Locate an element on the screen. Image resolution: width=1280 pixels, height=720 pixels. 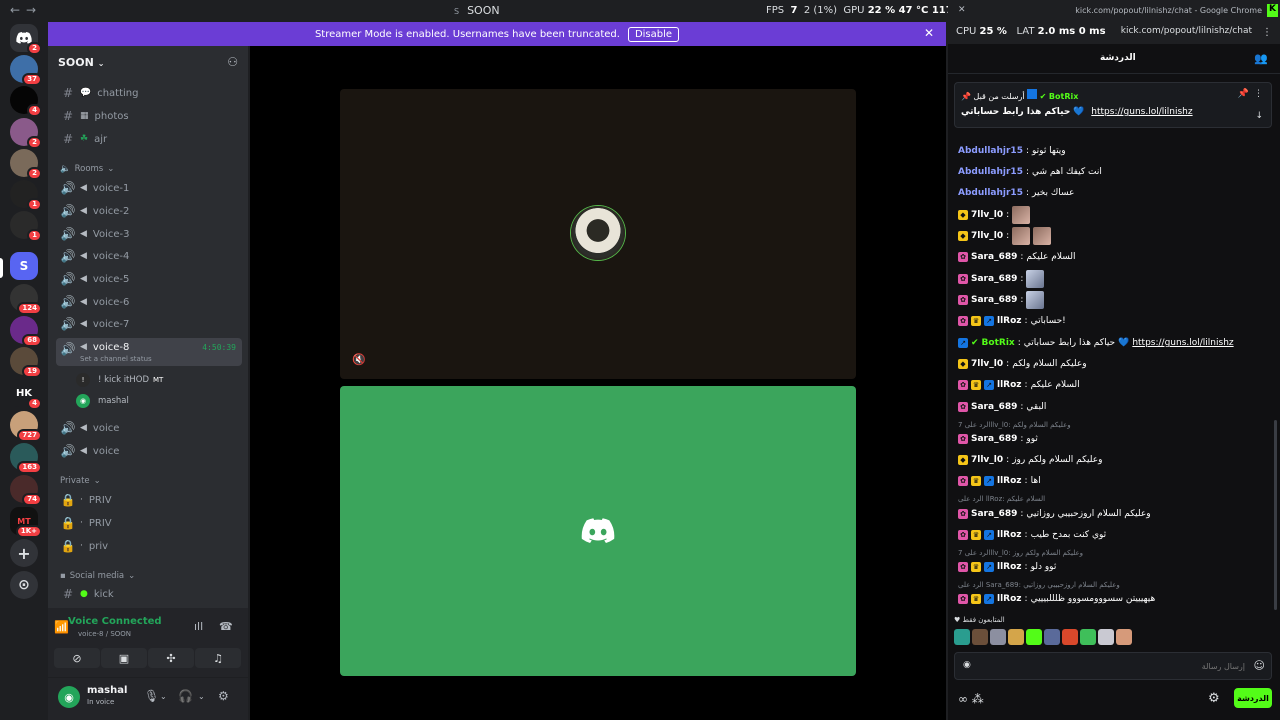
pinned-link: https://guns.lol/lilnishz is located at coordinates (1141, 112).